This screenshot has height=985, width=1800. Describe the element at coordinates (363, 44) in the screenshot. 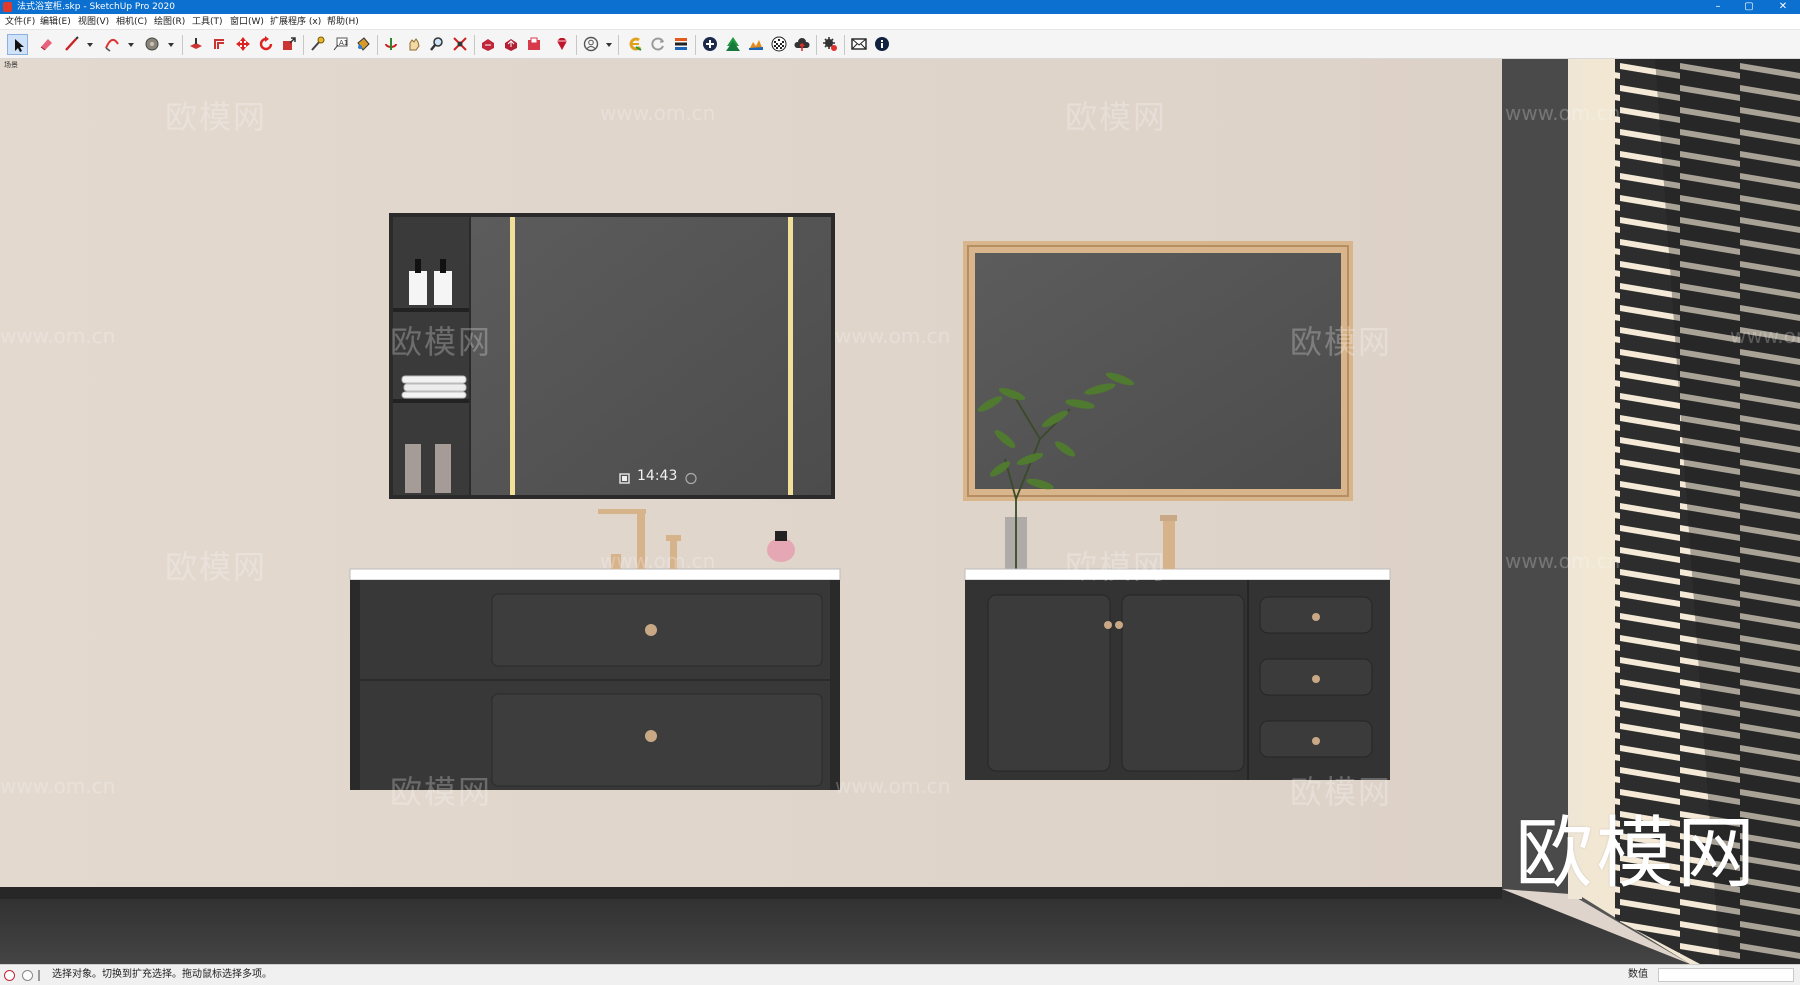

I see `paint-bucket-tool-icon` at that location.